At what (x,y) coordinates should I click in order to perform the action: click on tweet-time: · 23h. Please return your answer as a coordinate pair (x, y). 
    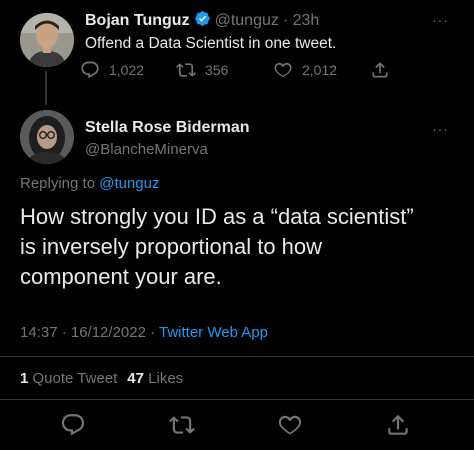
    Looking at the image, I should click on (301, 21).